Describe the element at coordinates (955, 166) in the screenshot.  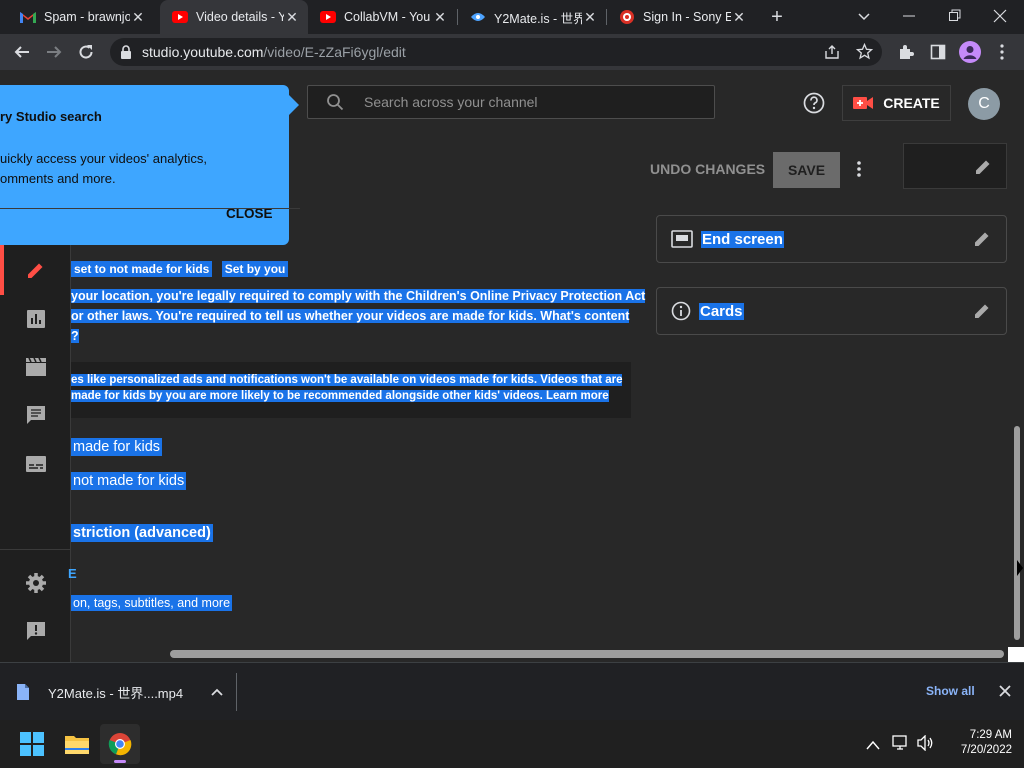
I see `thumbnail-edit-box` at that location.